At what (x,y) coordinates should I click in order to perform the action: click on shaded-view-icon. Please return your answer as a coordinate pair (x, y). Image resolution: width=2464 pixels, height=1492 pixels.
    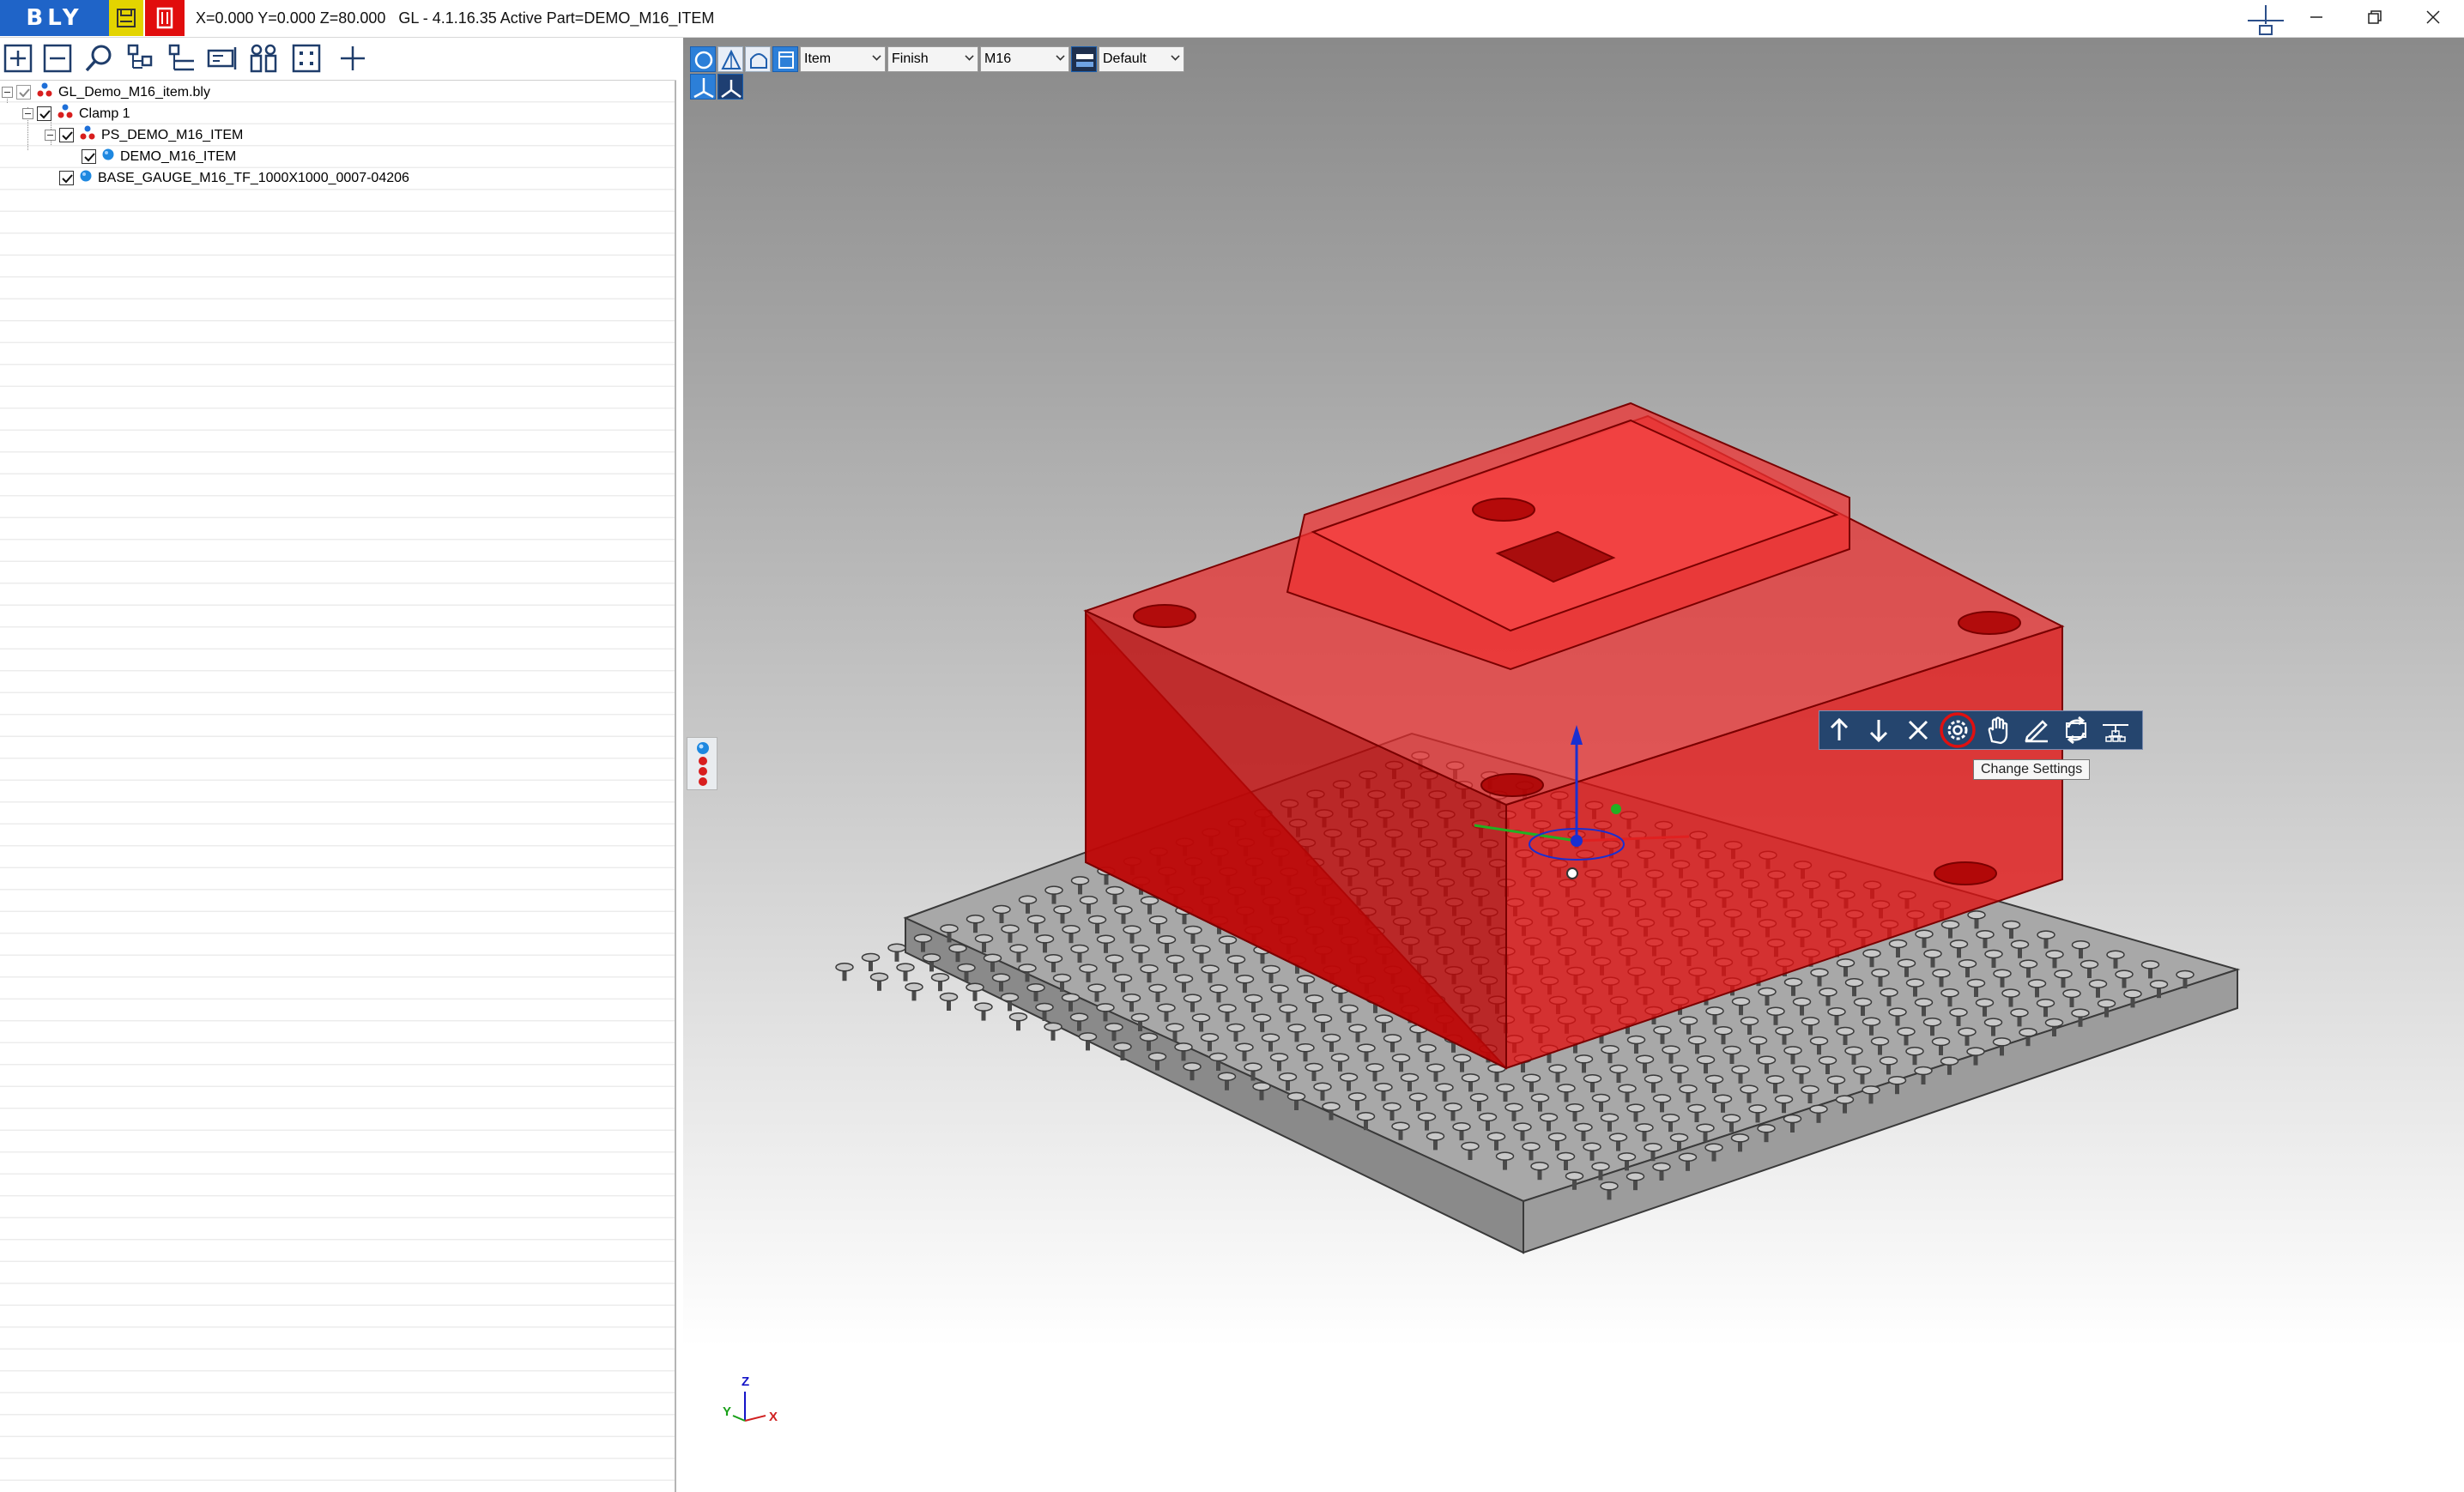
    Looking at the image, I should click on (703, 59).